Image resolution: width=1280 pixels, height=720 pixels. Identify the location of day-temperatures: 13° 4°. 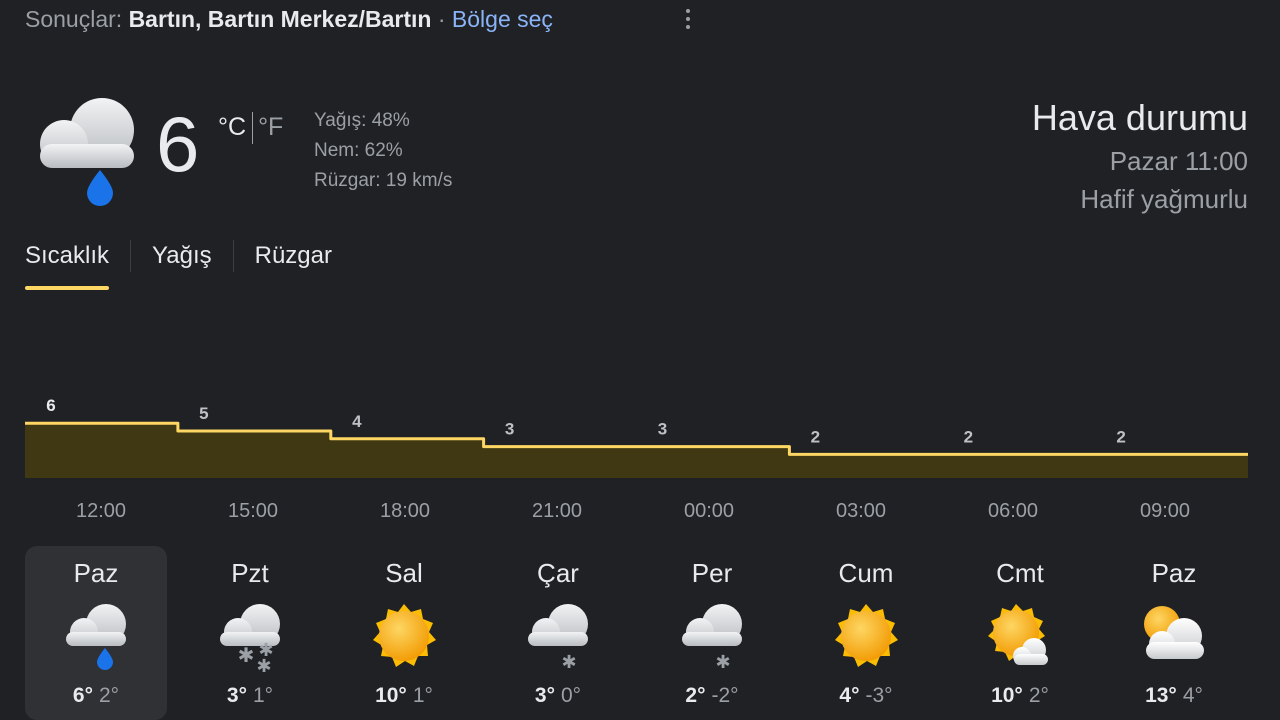
(1174, 696).